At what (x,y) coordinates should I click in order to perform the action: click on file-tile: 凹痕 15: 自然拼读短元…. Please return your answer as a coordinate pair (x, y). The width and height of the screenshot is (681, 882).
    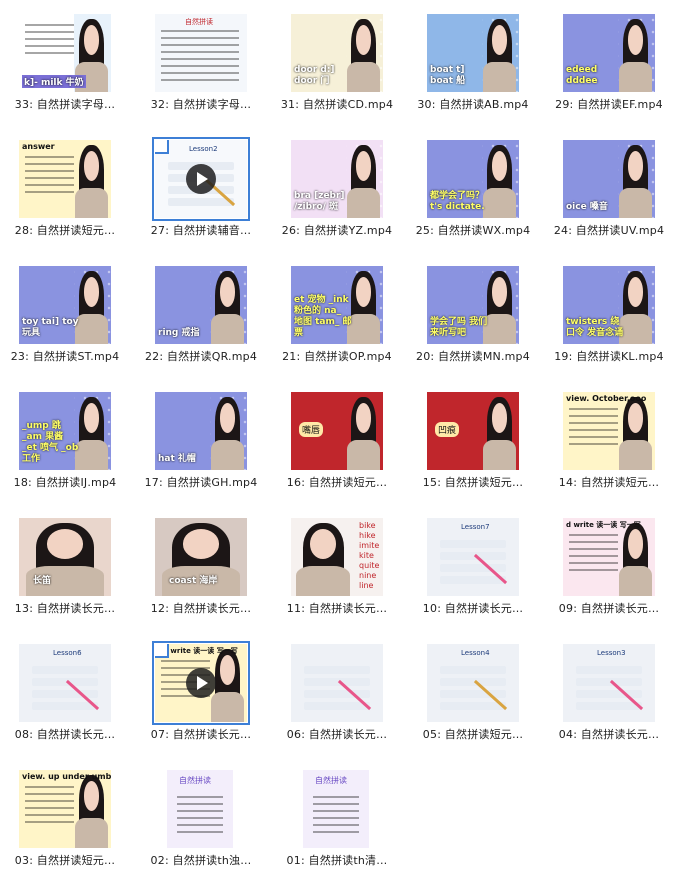
    Looking at the image, I should click on (473, 444).